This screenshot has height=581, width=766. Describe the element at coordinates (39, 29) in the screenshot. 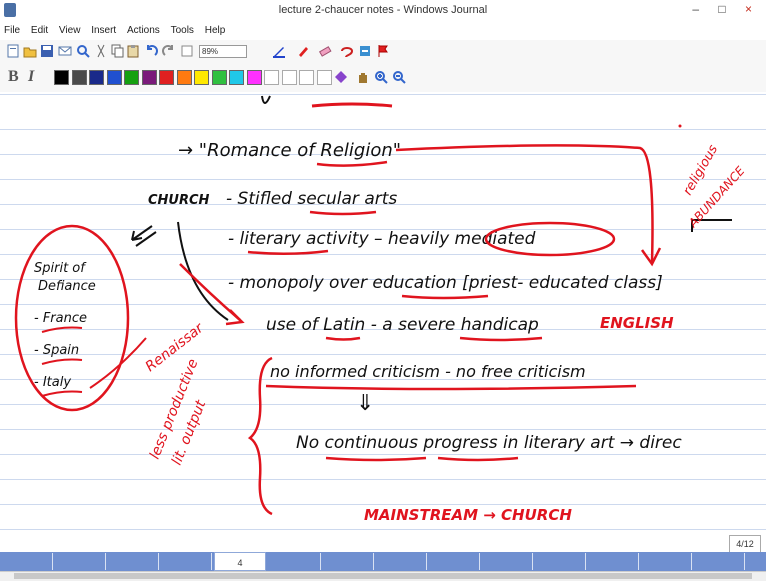

I see `menu-edit: Edit` at that location.